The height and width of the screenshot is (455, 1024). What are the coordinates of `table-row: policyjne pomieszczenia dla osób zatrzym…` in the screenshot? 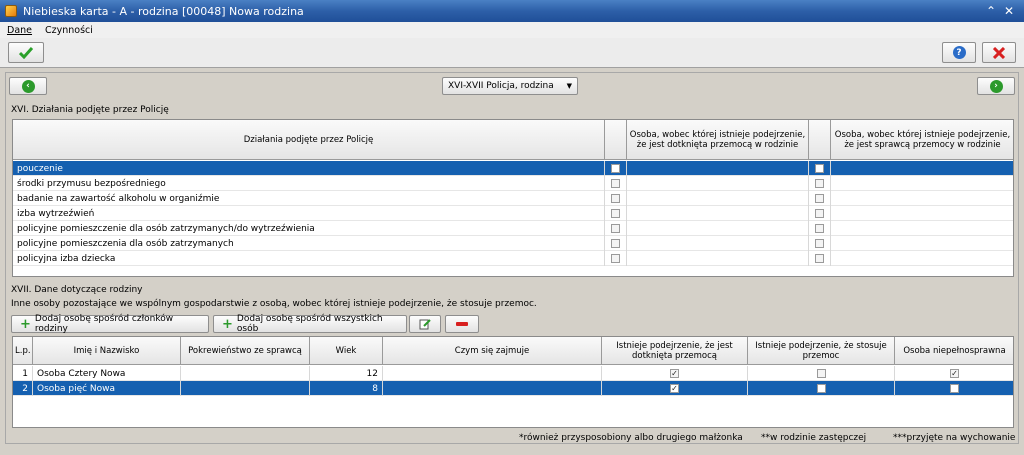 It's located at (513, 243).